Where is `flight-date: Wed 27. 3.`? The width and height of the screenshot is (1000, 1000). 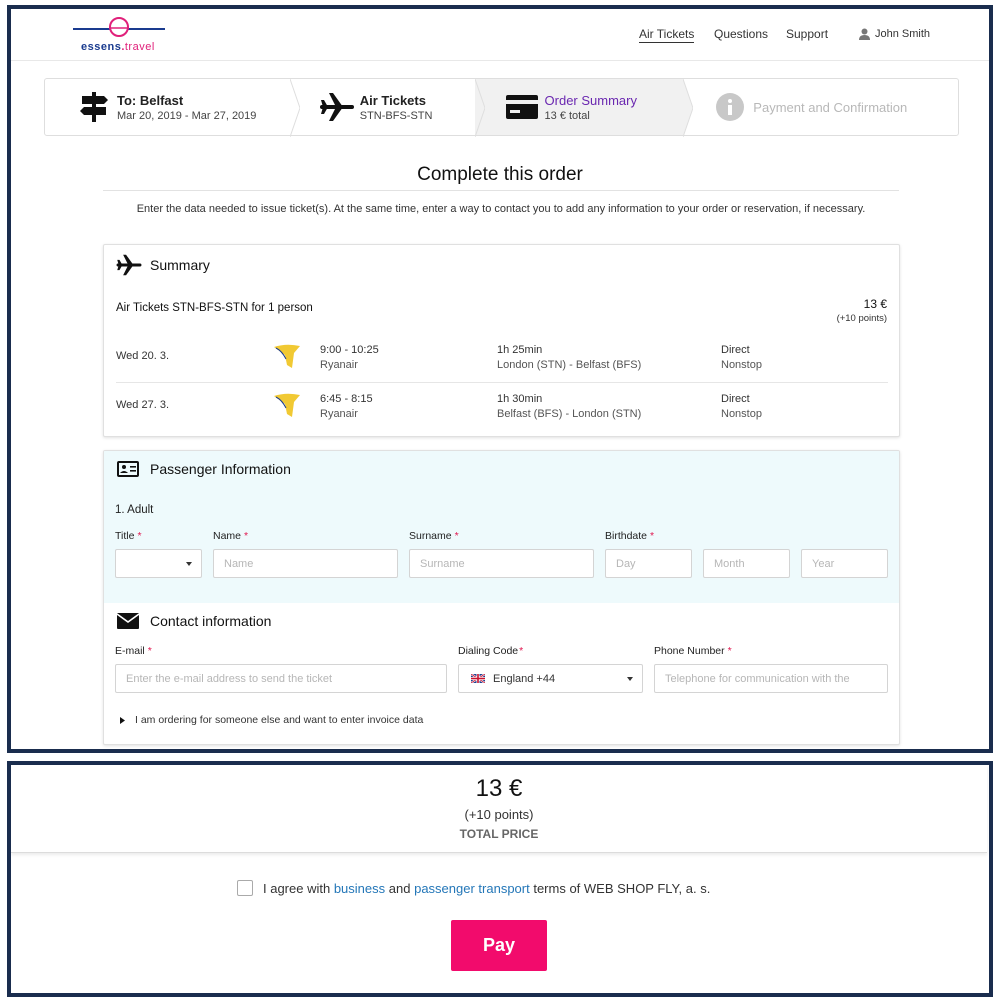
flight-date: Wed 27. 3. is located at coordinates (142, 405).